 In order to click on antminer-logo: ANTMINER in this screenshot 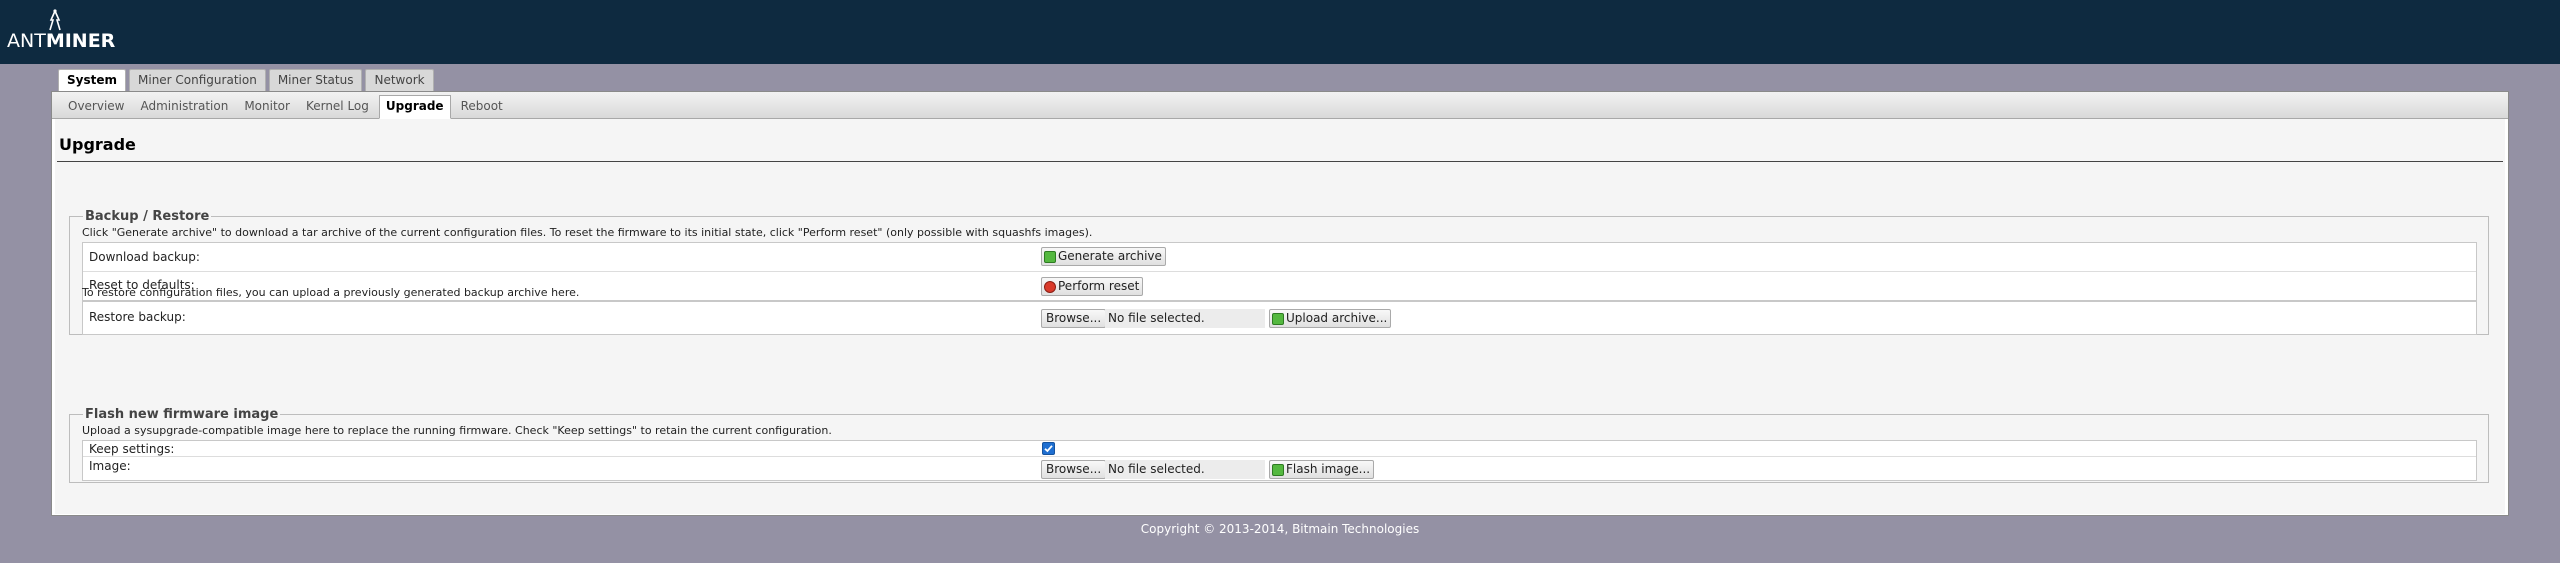, I will do `click(61, 44)`.